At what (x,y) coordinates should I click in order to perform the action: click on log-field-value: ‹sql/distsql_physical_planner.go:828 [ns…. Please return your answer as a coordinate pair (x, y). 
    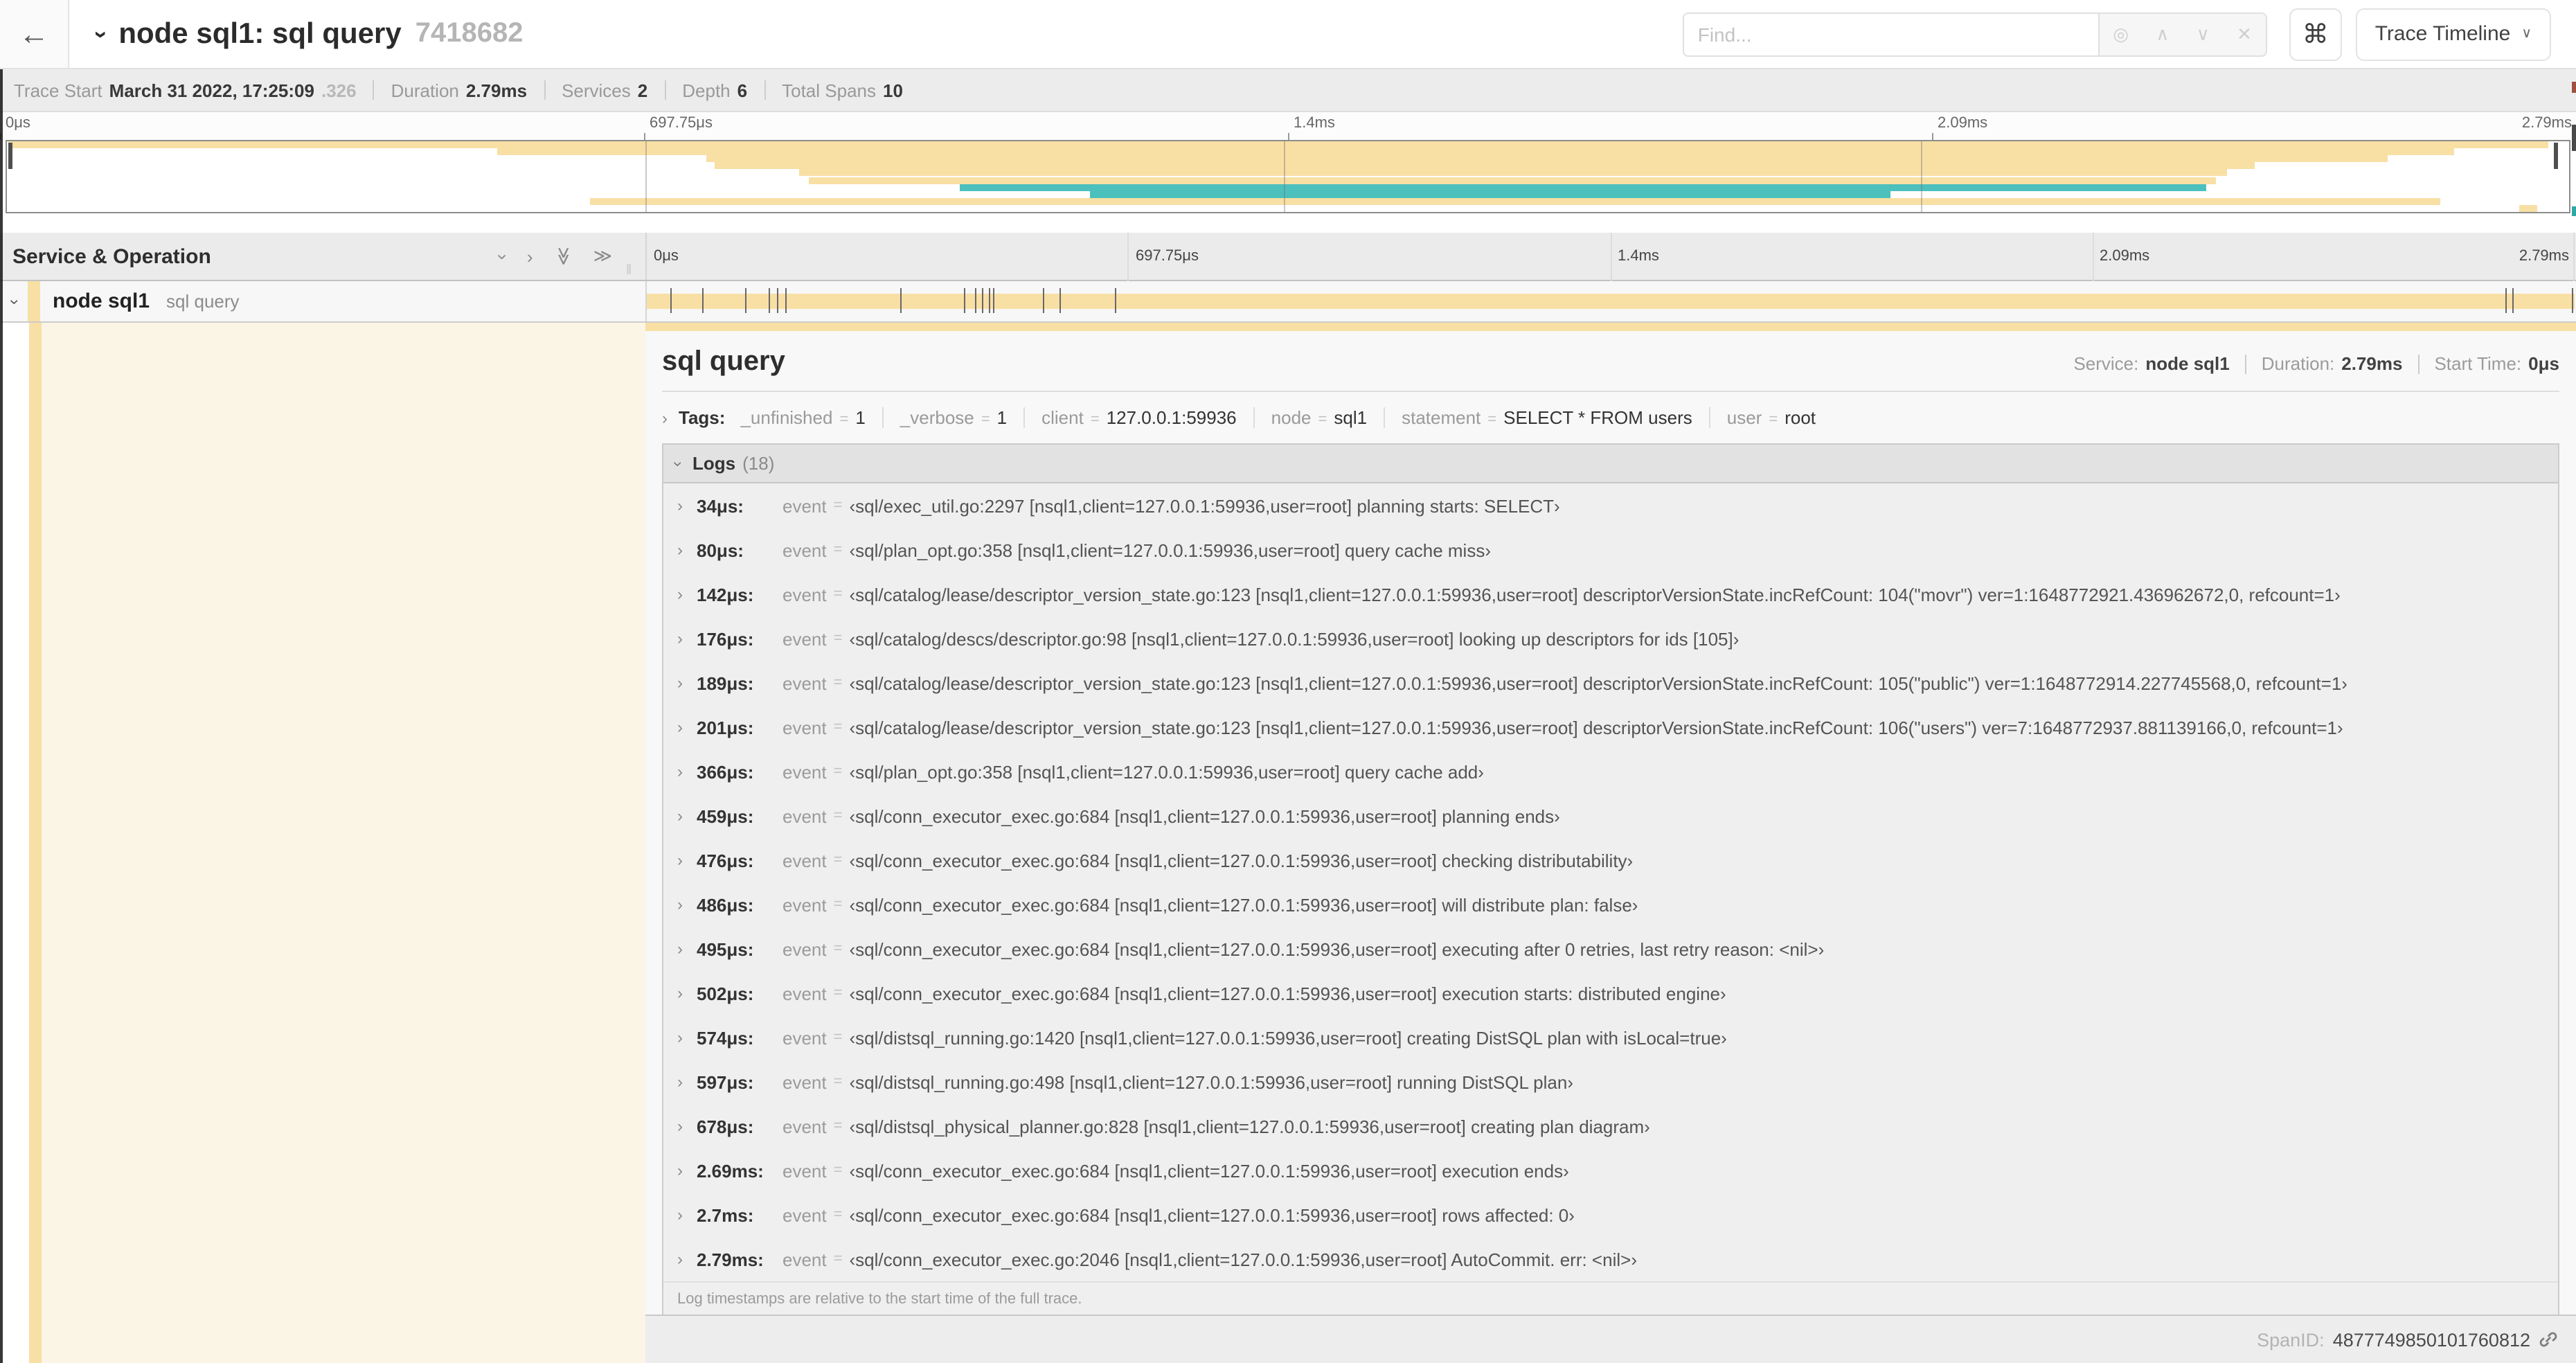
    Looking at the image, I should click on (1249, 1127).